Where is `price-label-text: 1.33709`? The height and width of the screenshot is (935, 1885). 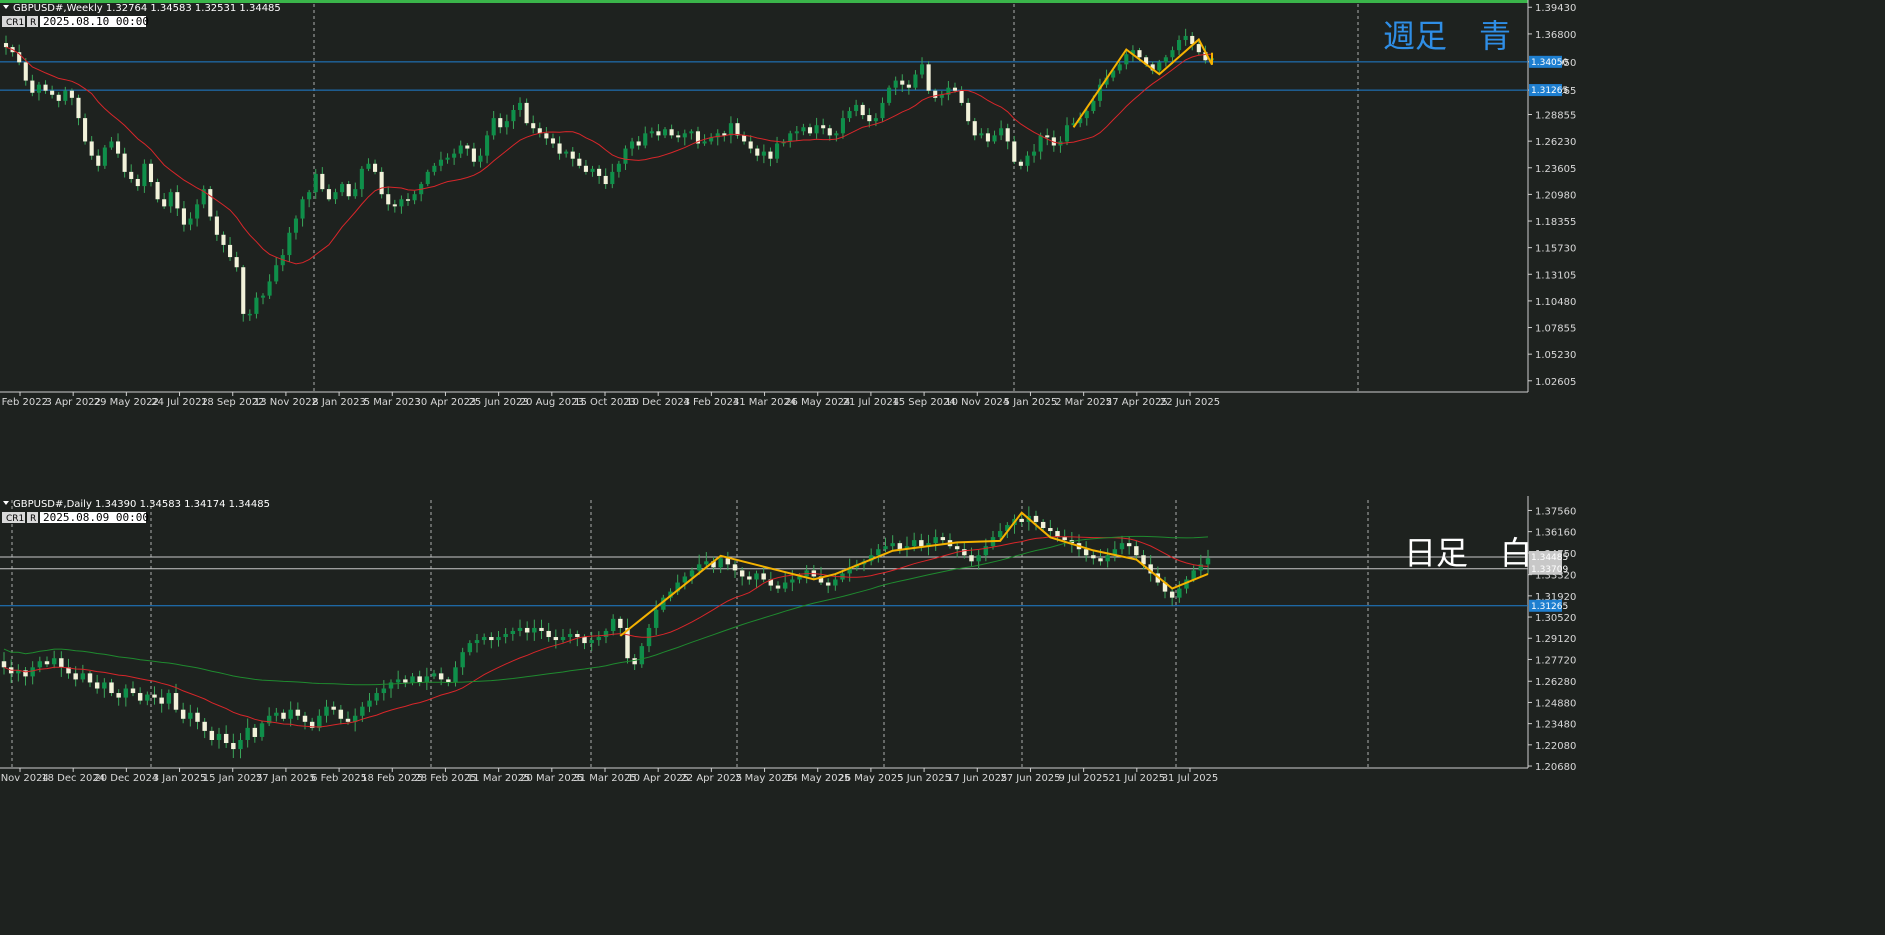
price-label-text: 1.33709 is located at coordinates (1549, 570).